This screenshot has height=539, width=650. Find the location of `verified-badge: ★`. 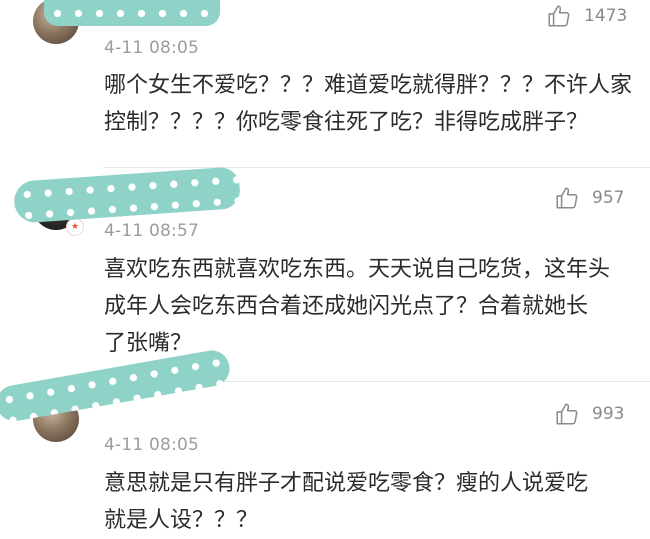

verified-badge: ★ is located at coordinates (75, 227).